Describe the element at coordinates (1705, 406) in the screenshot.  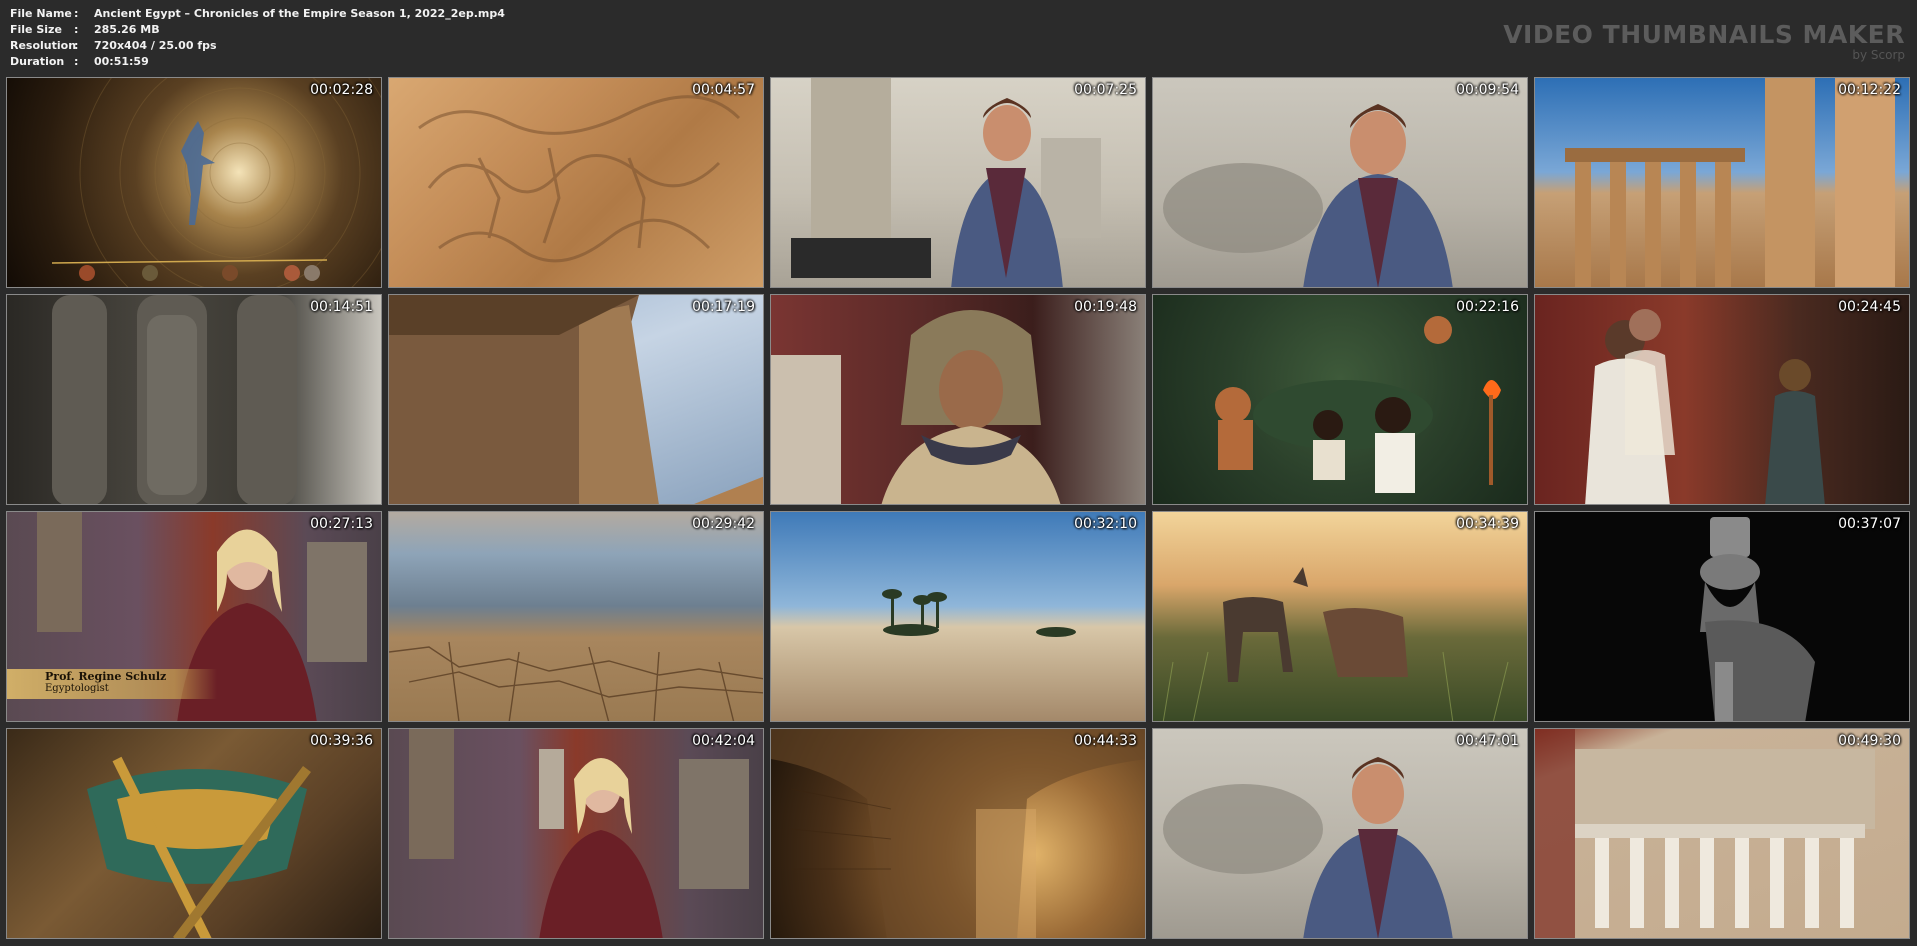
I see `palace-art` at that location.